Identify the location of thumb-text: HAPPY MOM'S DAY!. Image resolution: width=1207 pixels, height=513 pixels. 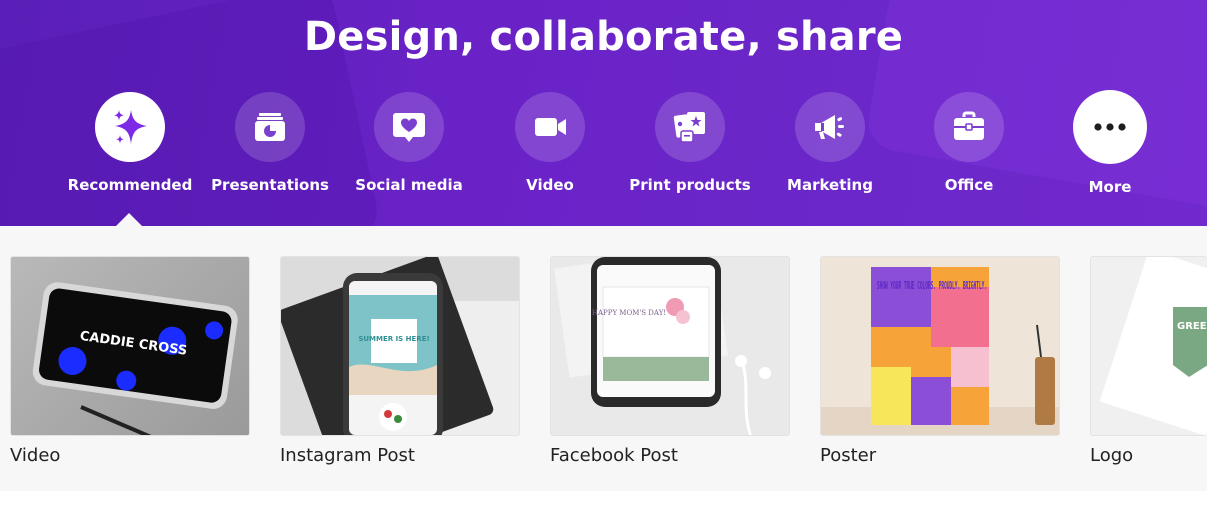
(629, 313).